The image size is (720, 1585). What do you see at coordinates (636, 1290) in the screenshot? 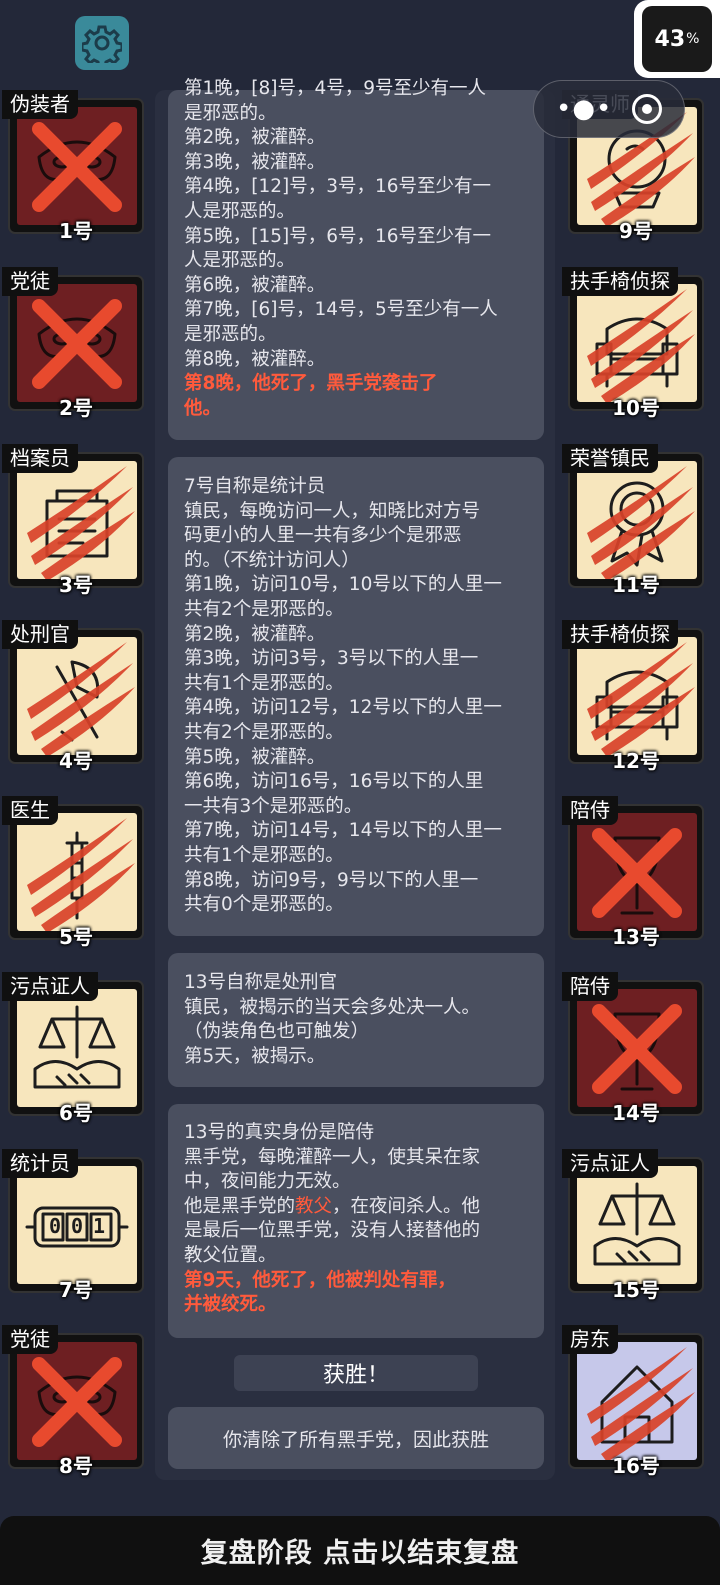
I see `player-number: 15号` at bounding box center [636, 1290].